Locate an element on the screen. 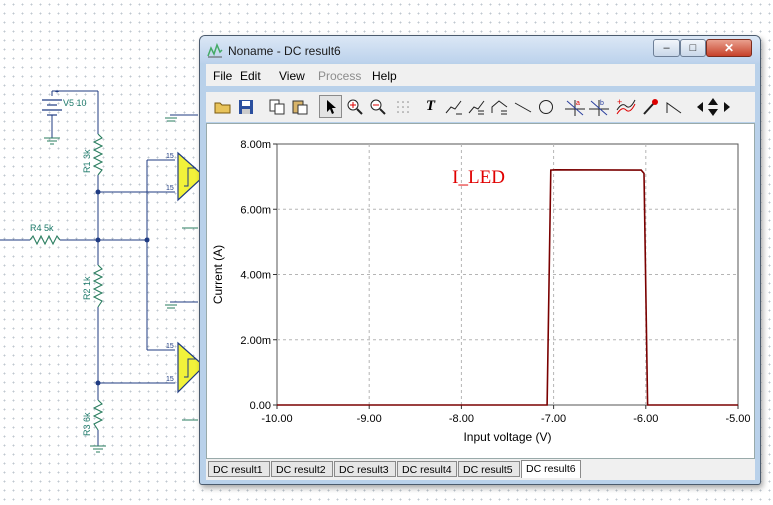 This screenshot has width=773, height=505. maximize-icon: □ is located at coordinates (693, 48).